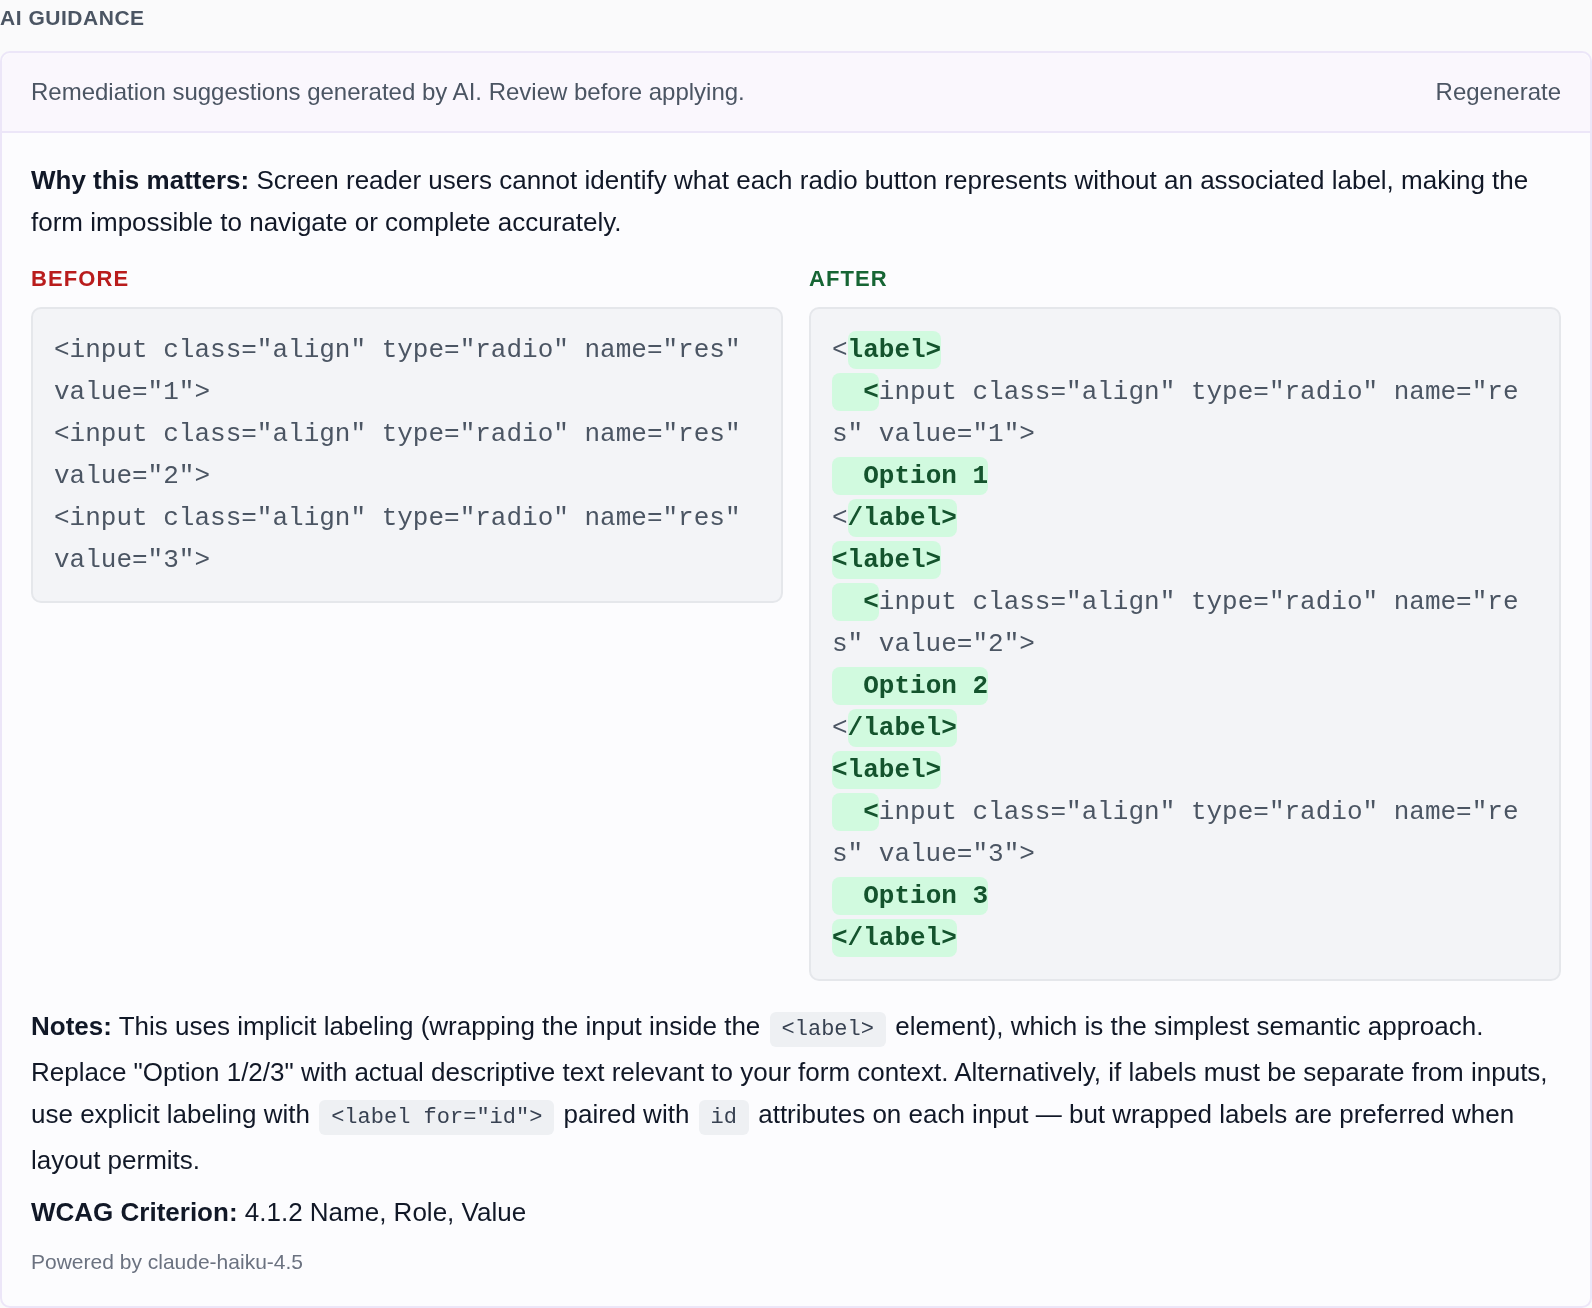 Image resolution: width=1592 pixels, height=1308 pixels. Describe the element at coordinates (780, 201) in the screenshot. I see `why-paragraph: Why this matters: Screen reader users cannot identify what each radio button represents without an associated label, making the form impossible to navigate or complete accurately.` at that location.